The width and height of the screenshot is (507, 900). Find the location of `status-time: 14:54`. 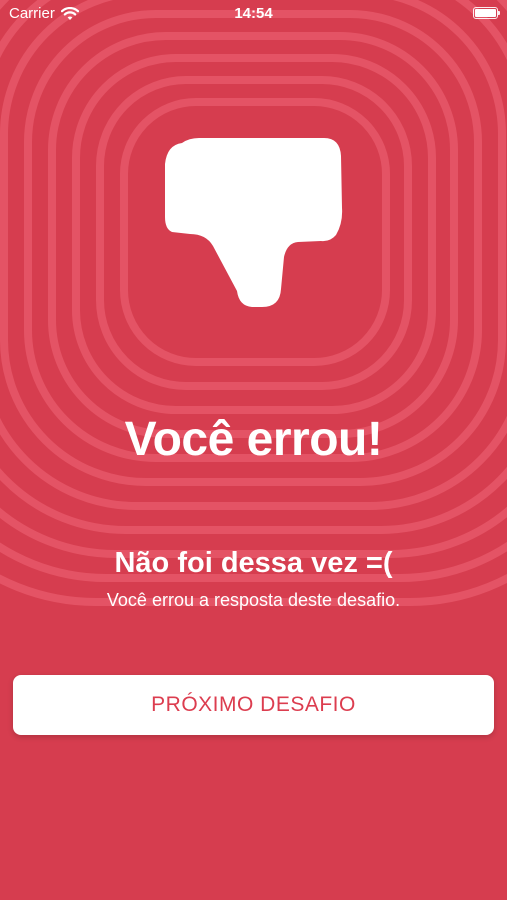

status-time: 14:54 is located at coordinates (253, 13).